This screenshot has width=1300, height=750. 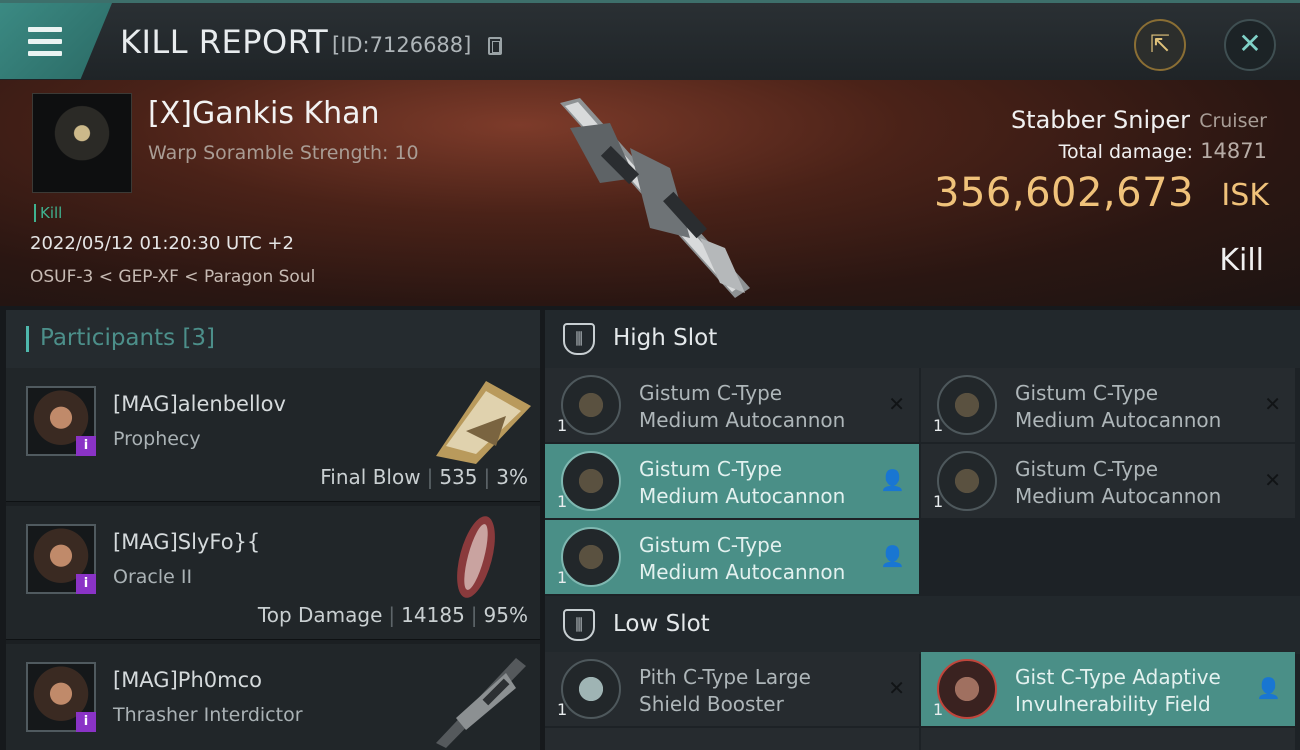 I want to click on menu-icon, so click(x=45, y=29).